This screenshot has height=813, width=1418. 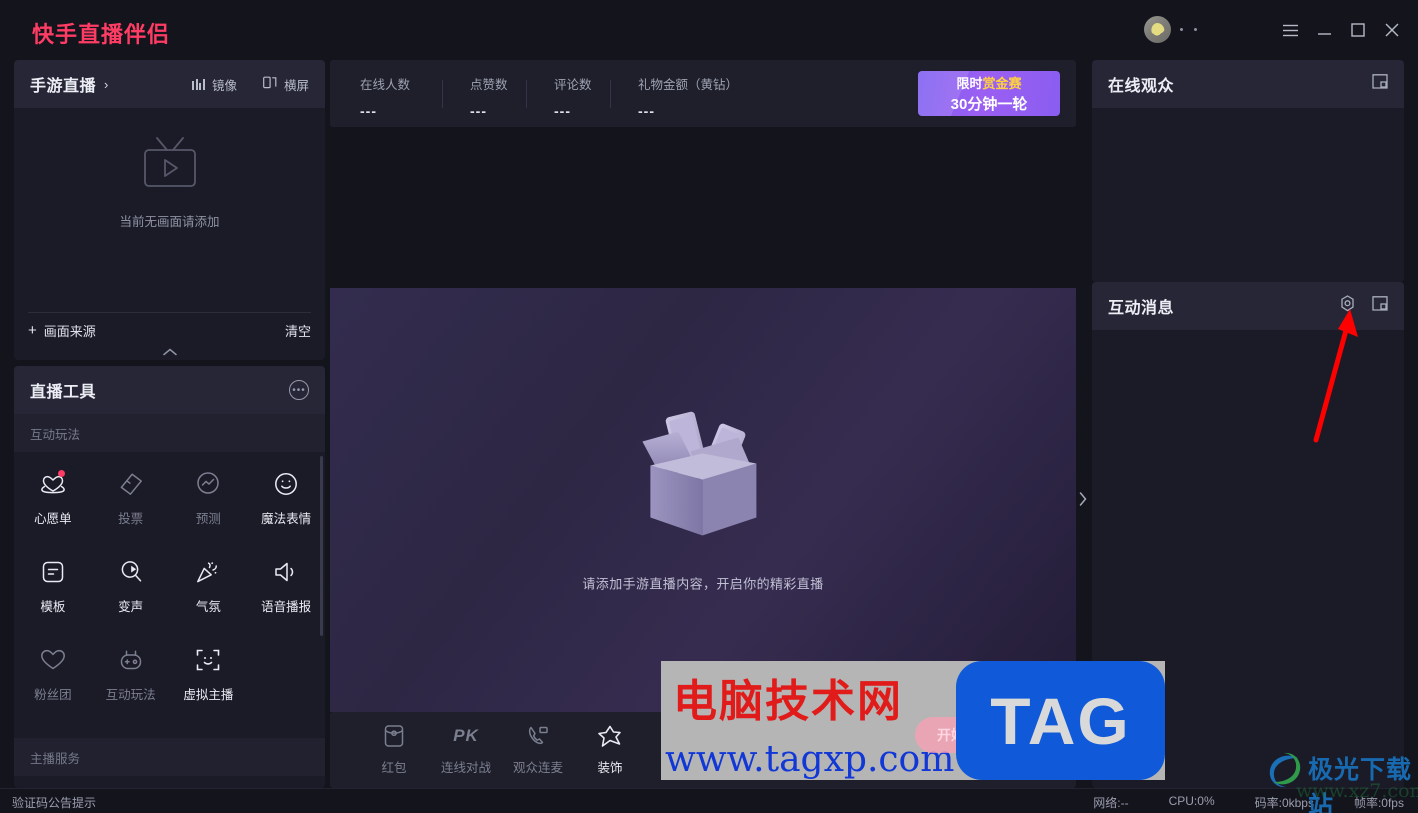 I want to click on mirror-toggle: 镜像, so click(x=214, y=84).